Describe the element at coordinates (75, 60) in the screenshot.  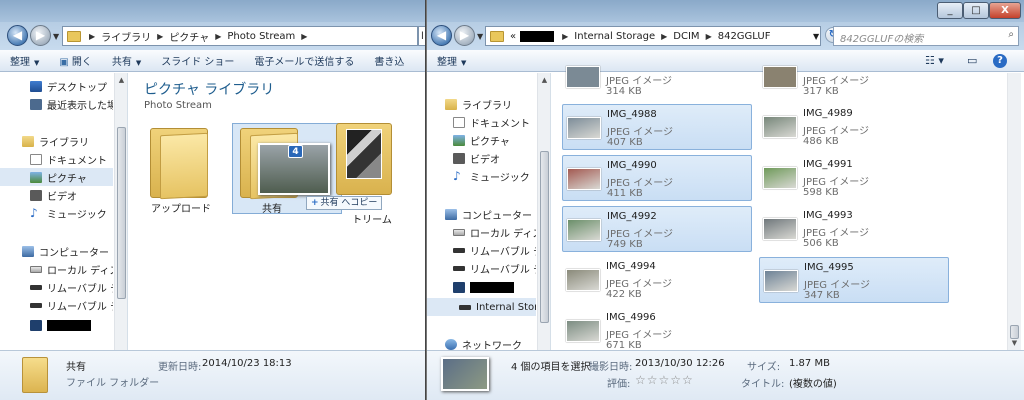
I see `open-button: ▣ 開く` at that location.